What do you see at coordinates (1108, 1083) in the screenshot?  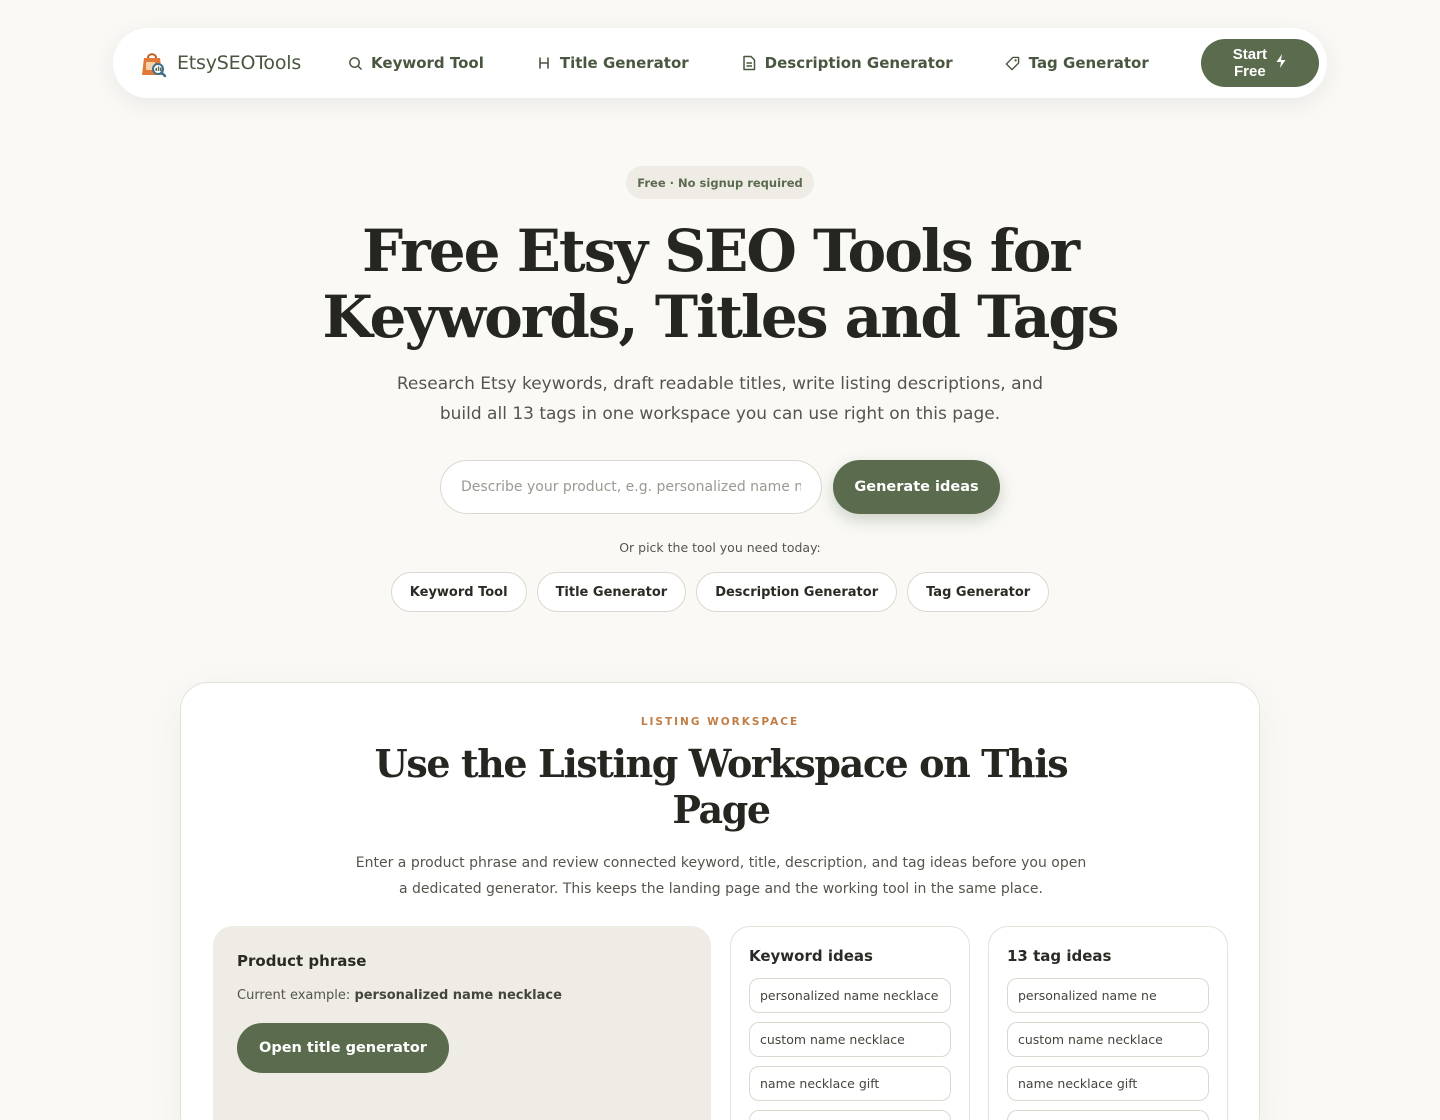 I see `tag-idea-item: name necklace gift` at bounding box center [1108, 1083].